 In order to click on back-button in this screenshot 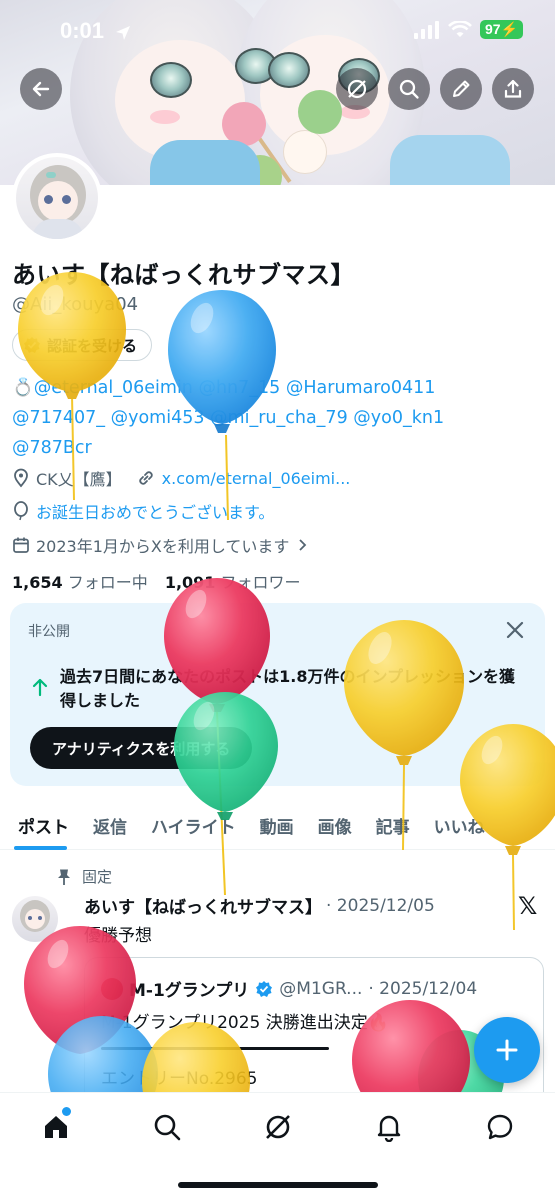, I will do `click(41, 89)`.